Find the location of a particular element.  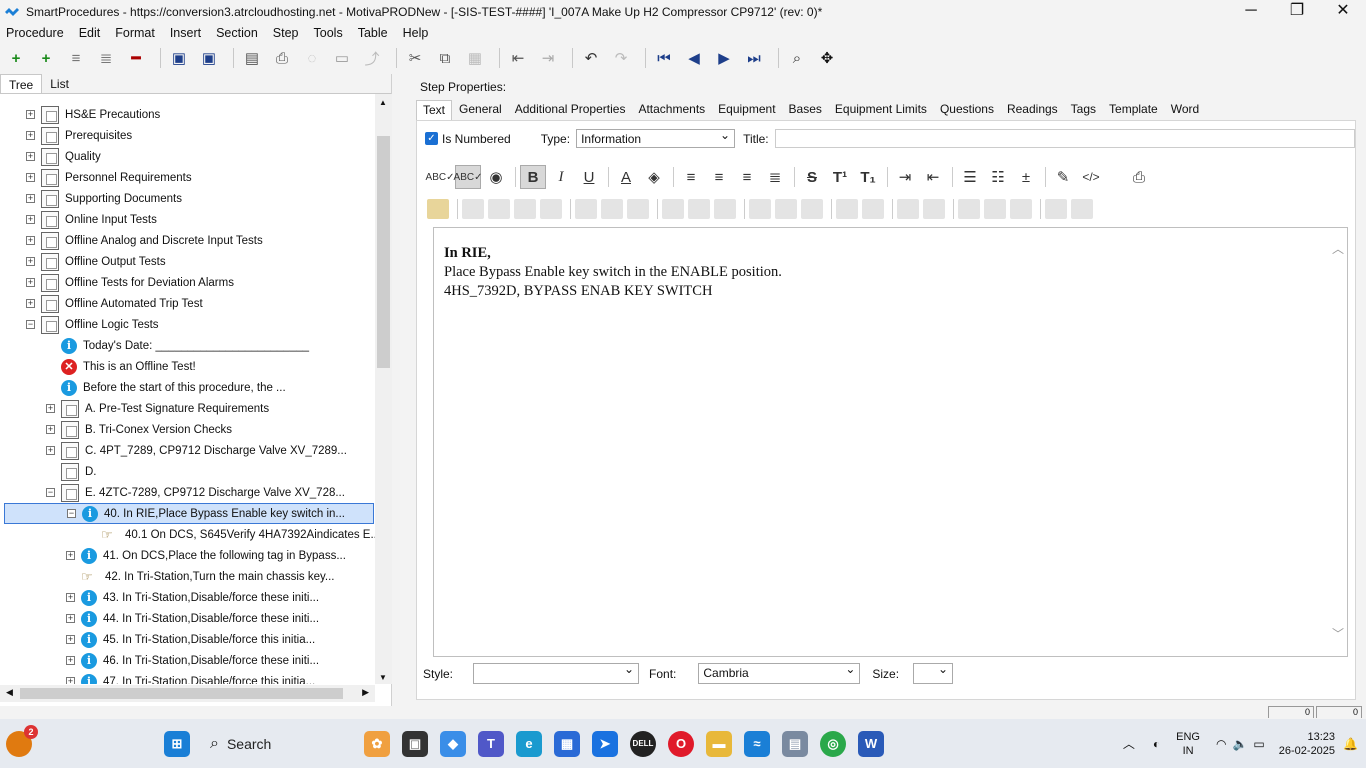

cut-icon: ✂ is located at coordinates (415, 58).